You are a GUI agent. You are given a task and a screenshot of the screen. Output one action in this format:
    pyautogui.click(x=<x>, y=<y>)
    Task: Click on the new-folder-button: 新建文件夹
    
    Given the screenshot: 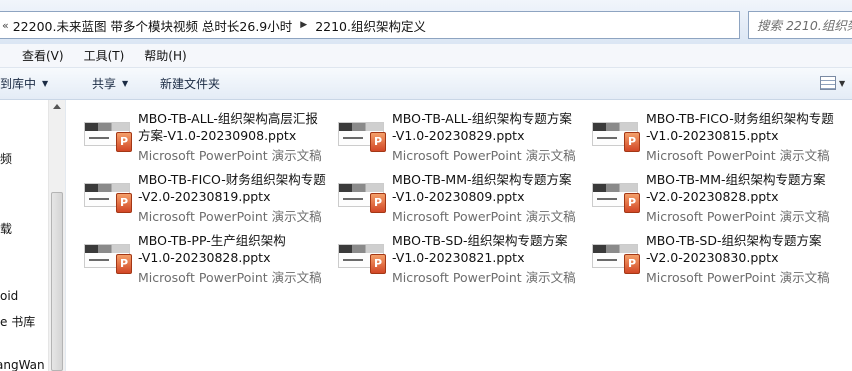 What is the action you would take?
    pyautogui.click(x=190, y=83)
    